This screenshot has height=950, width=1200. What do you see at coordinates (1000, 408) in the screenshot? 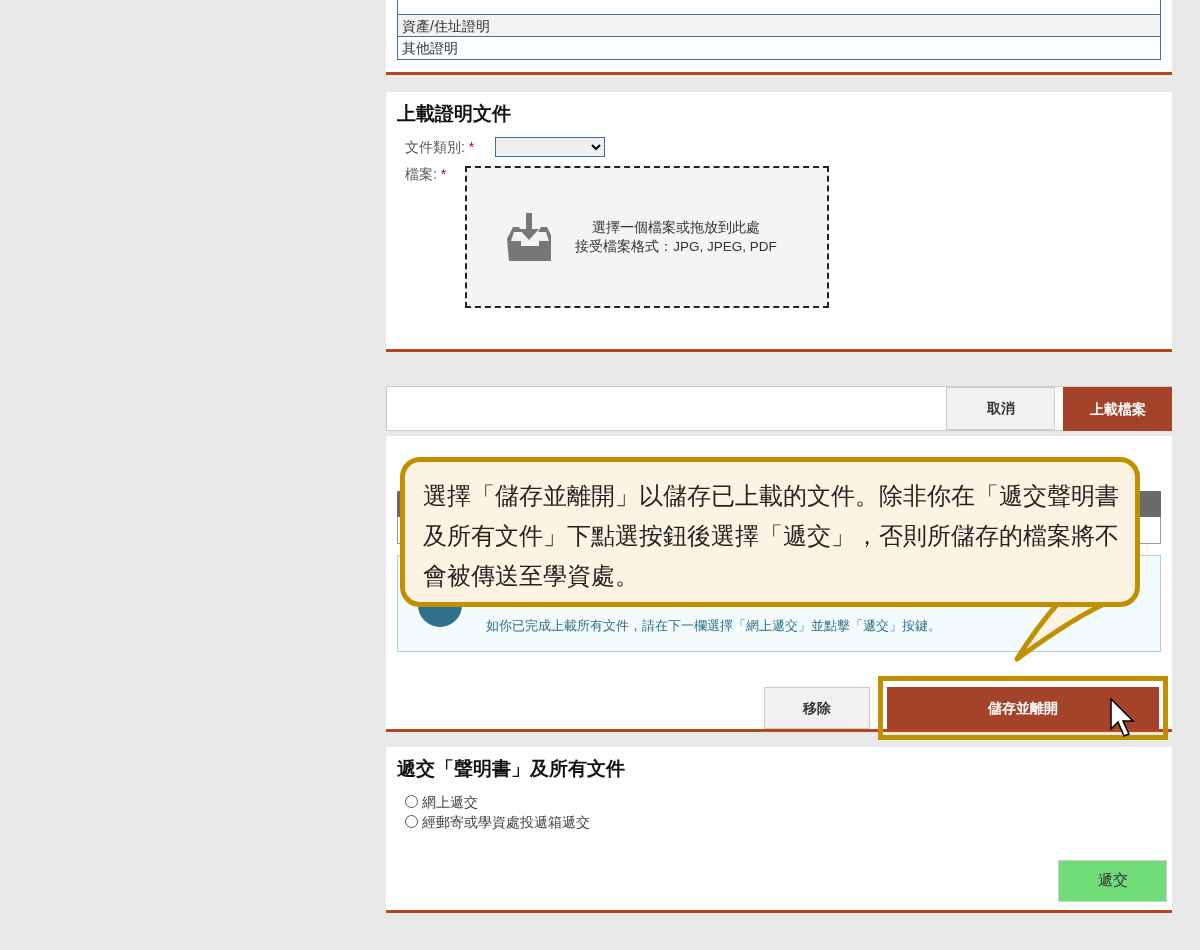
I see `secondary-button: 取消` at bounding box center [1000, 408].